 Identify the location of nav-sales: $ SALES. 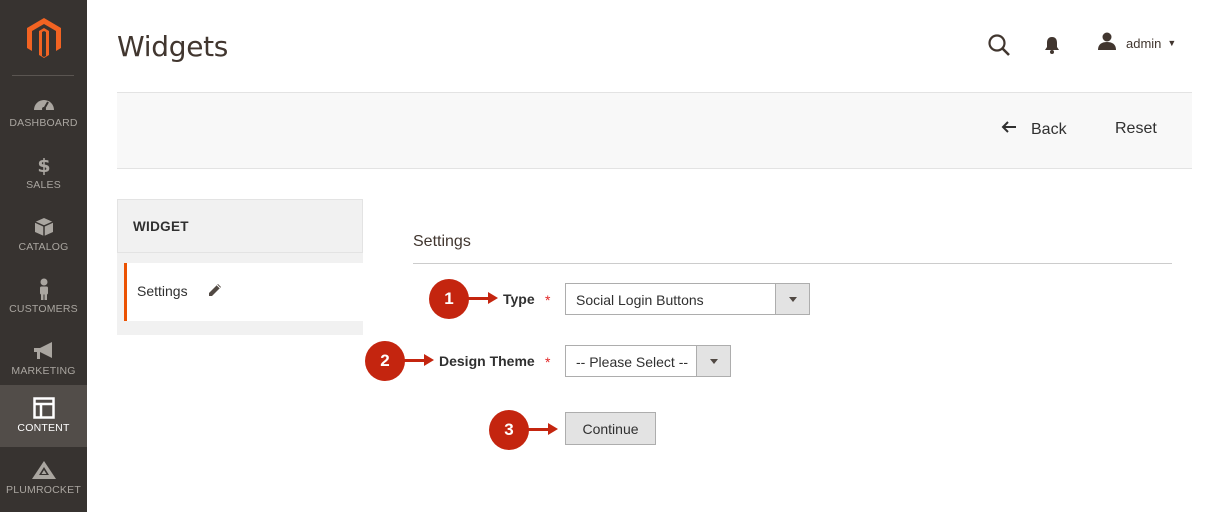
(43, 173).